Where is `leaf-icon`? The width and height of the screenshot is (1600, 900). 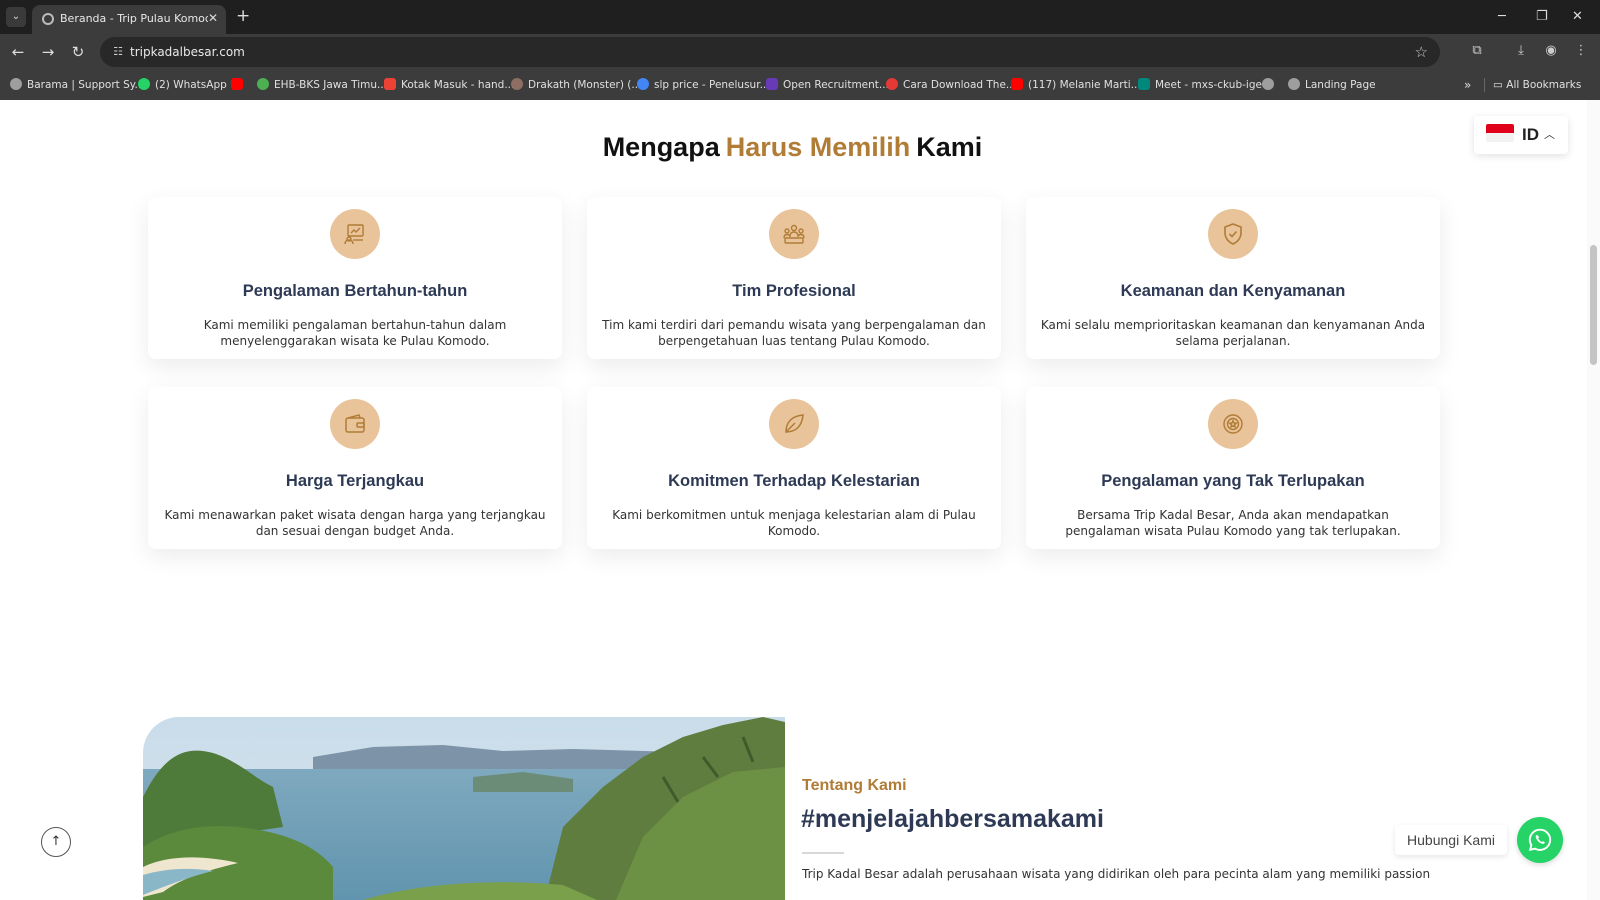 leaf-icon is located at coordinates (794, 424).